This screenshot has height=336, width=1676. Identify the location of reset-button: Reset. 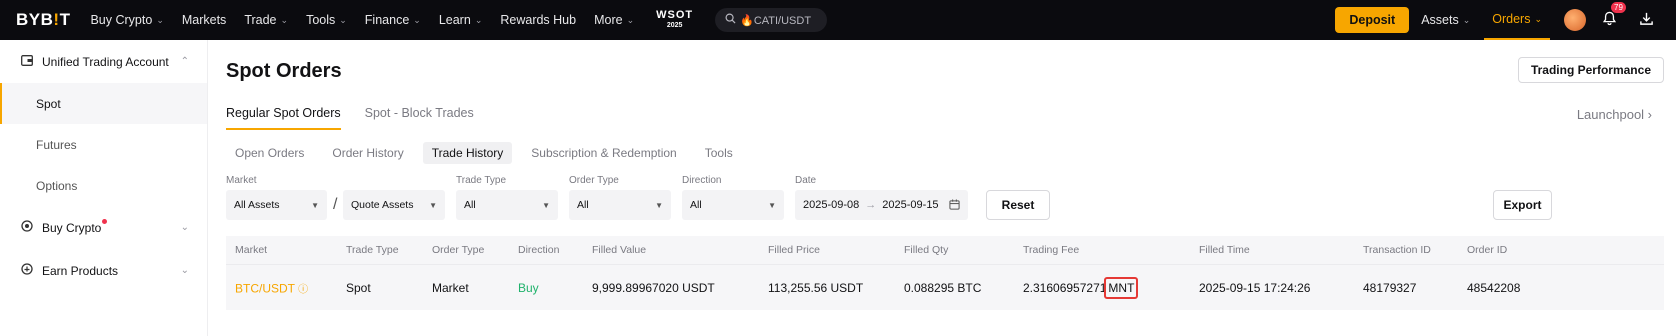
(1018, 205).